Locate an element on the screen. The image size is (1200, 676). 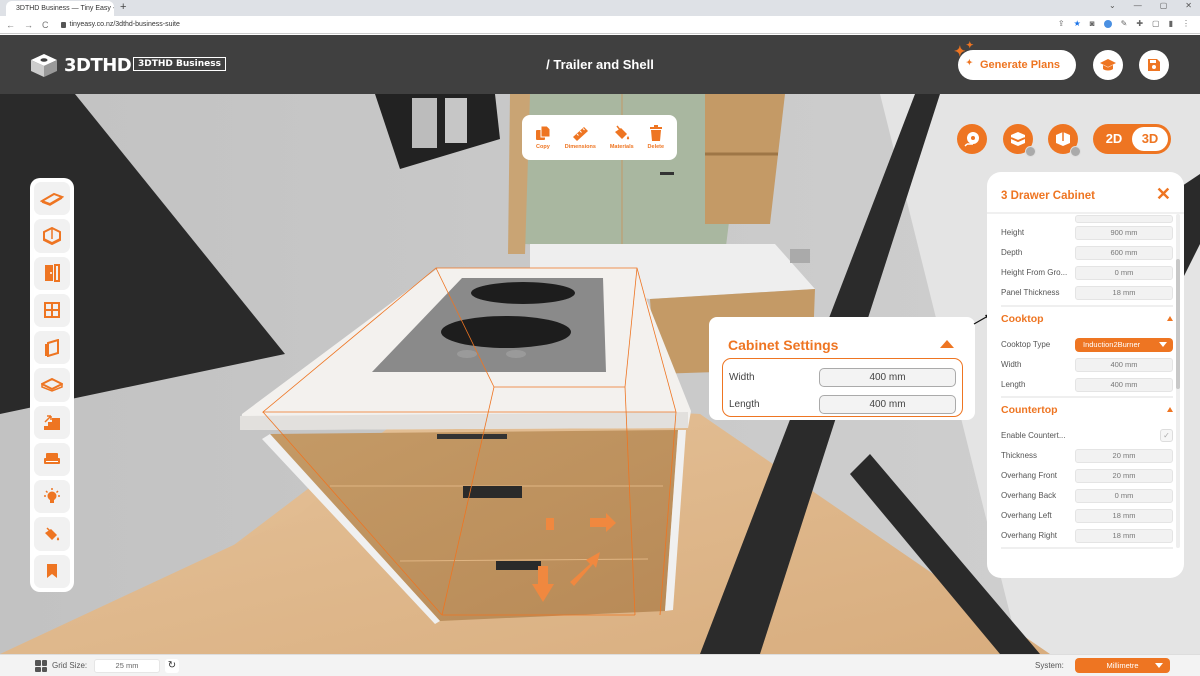
tool-floors is located at coordinates (52, 385).